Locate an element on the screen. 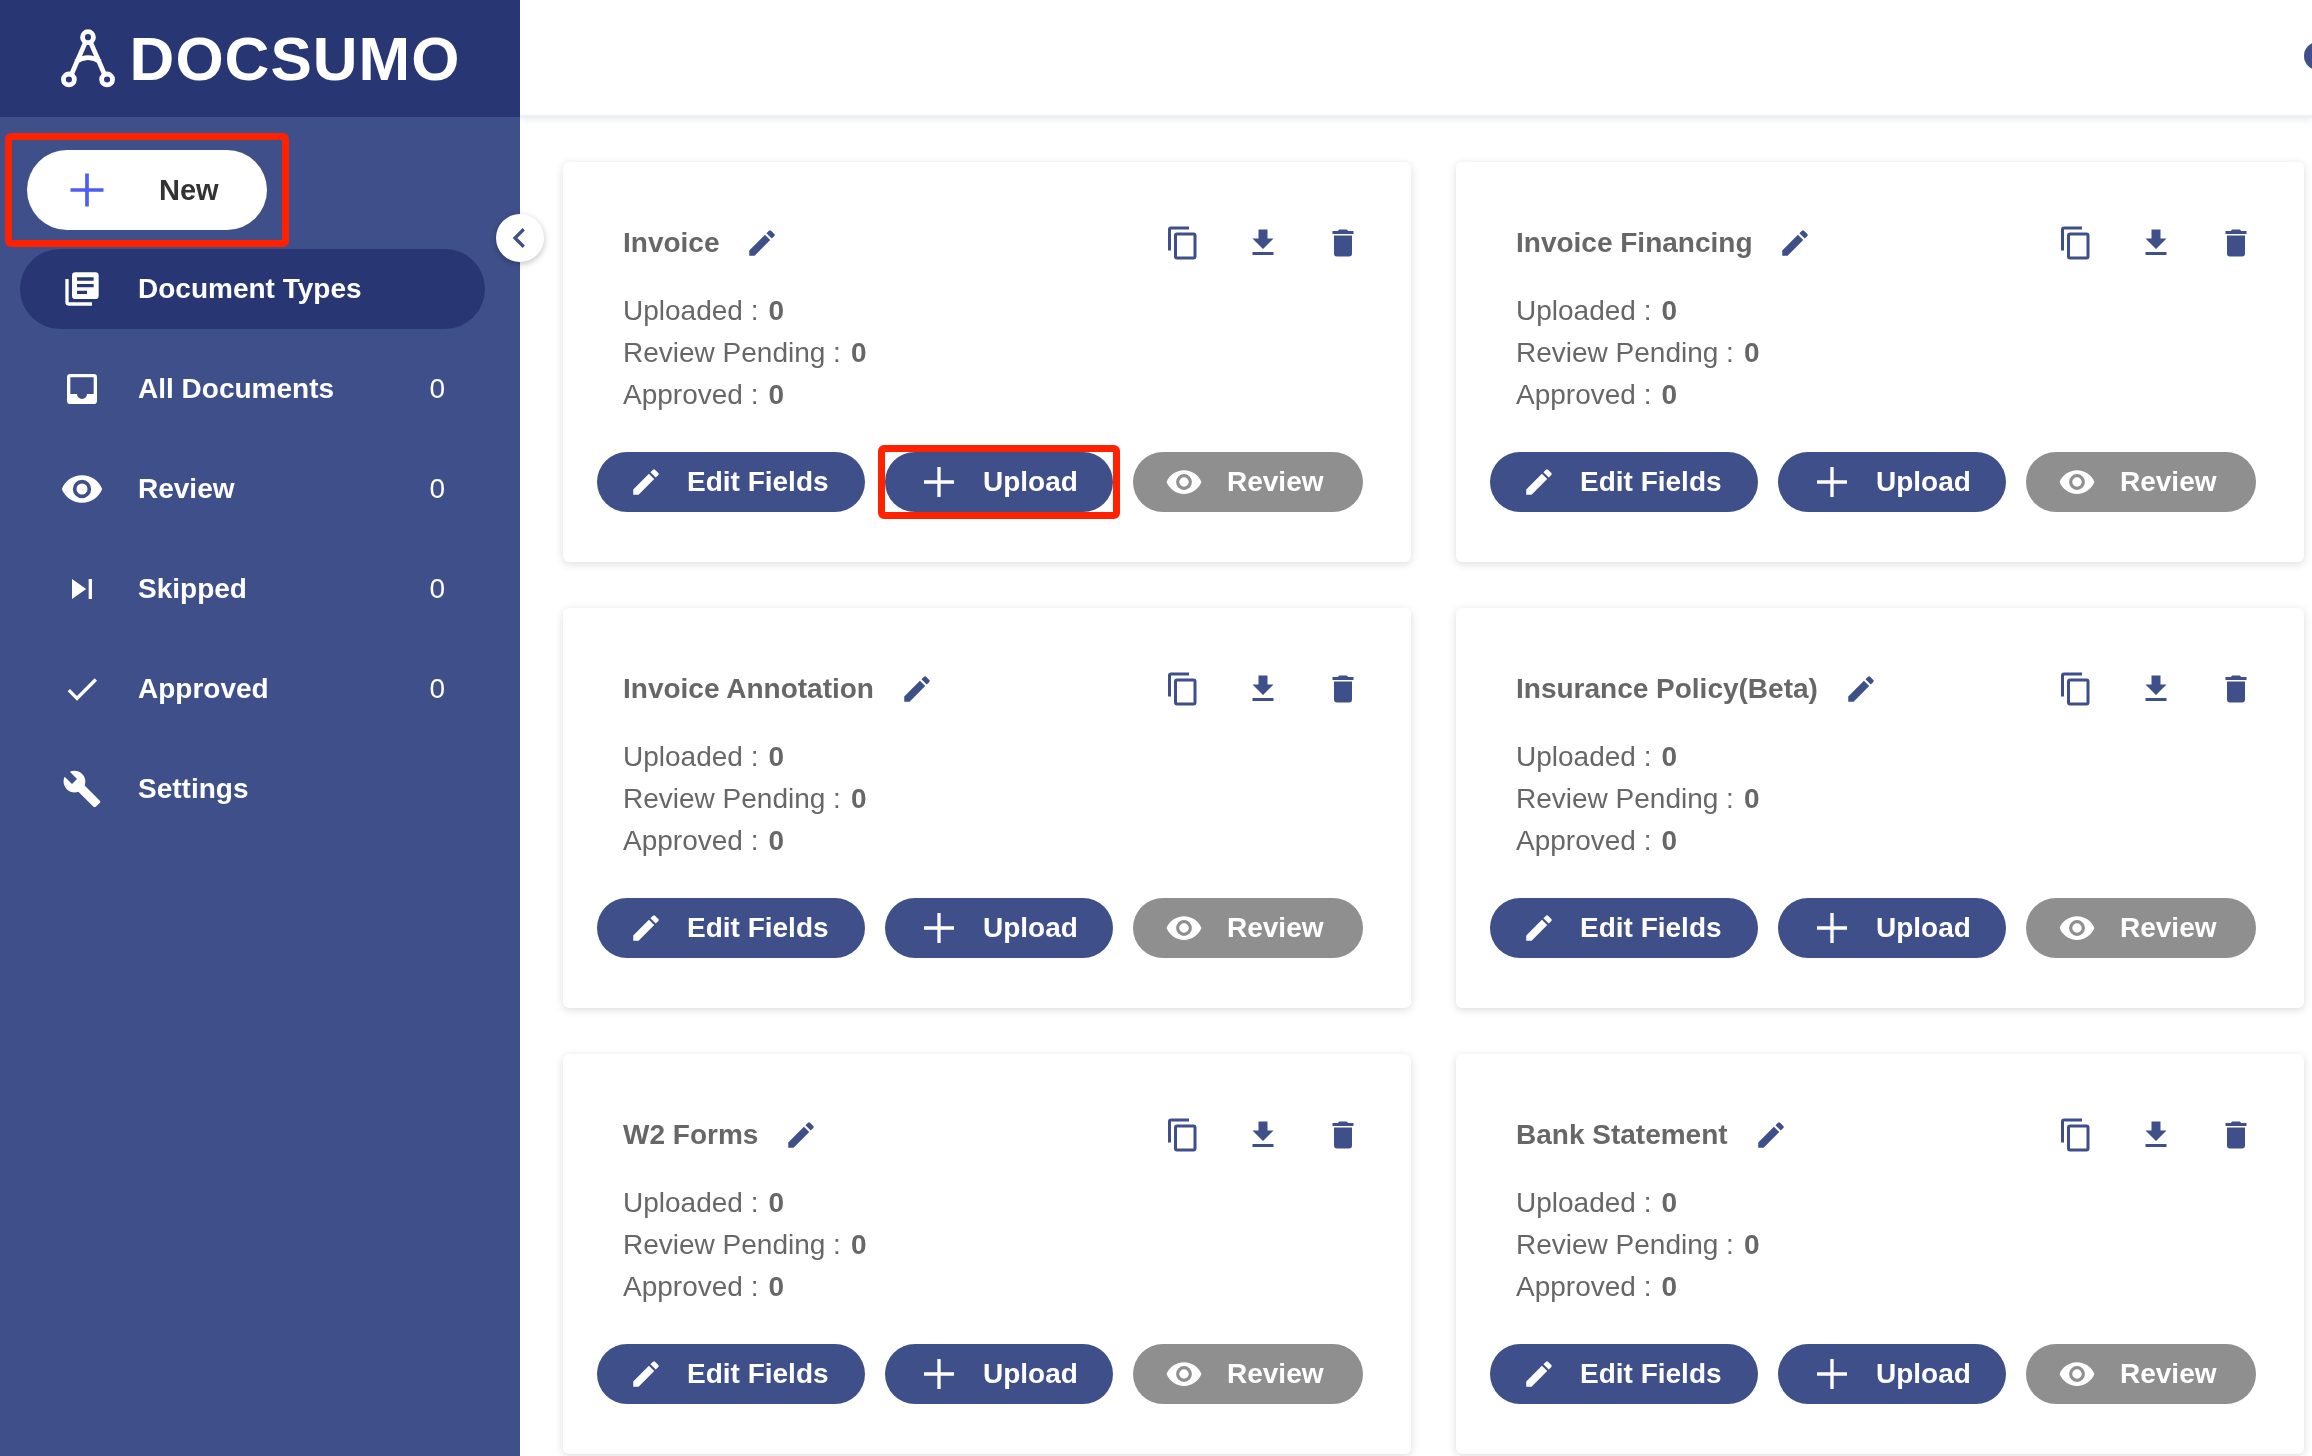 Image resolution: width=2312 pixels, height=1456 pixels. logo-icon is located at coordinates (87, 58).